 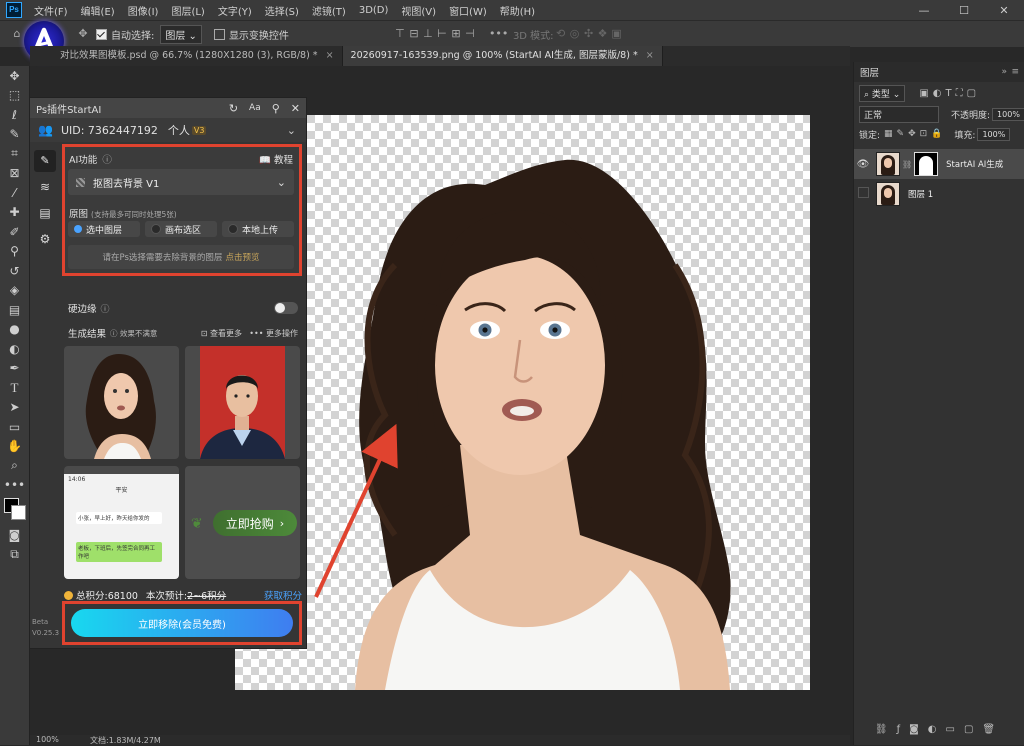 What do you see at coordinates (258, 229) in the screenshot?
I see `source-option-local-upload: 本地上传` at bounding box center [258, 229].